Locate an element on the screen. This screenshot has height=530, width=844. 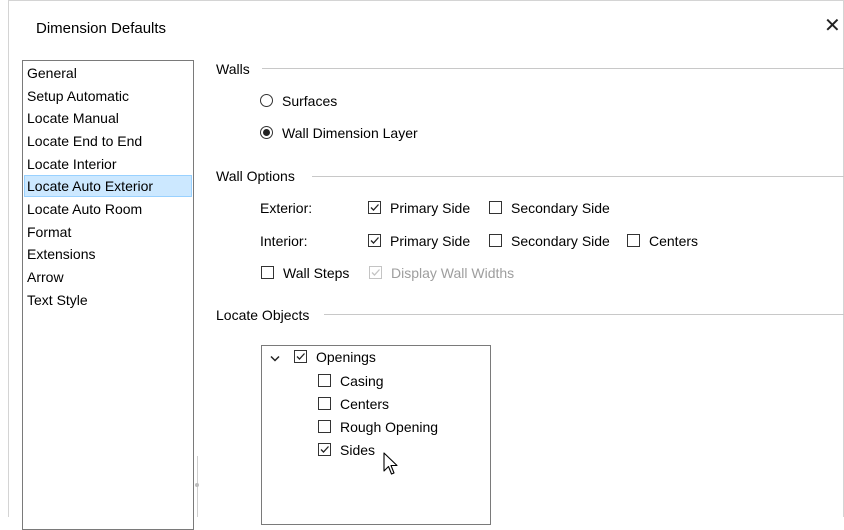
exterior-secondary-side-checkbox is located at coordinates (495, 207).